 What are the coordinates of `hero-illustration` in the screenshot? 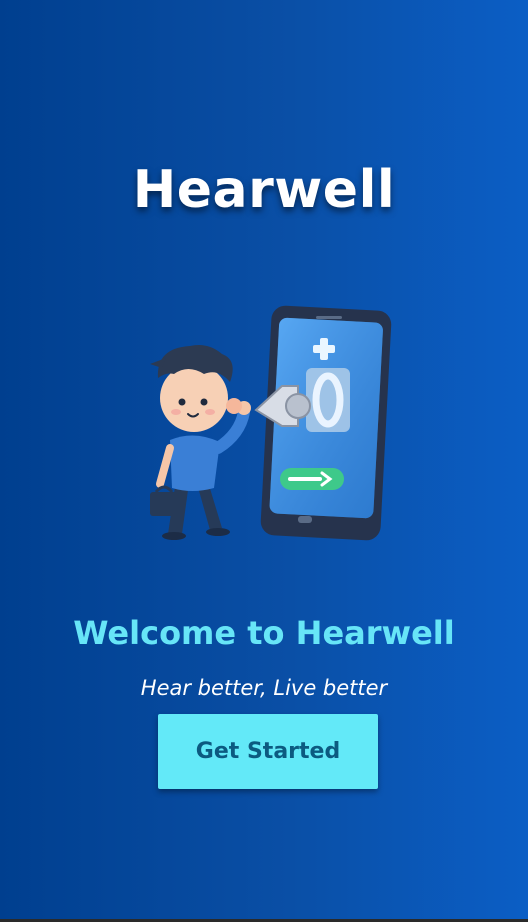 It's located at (271, 423).